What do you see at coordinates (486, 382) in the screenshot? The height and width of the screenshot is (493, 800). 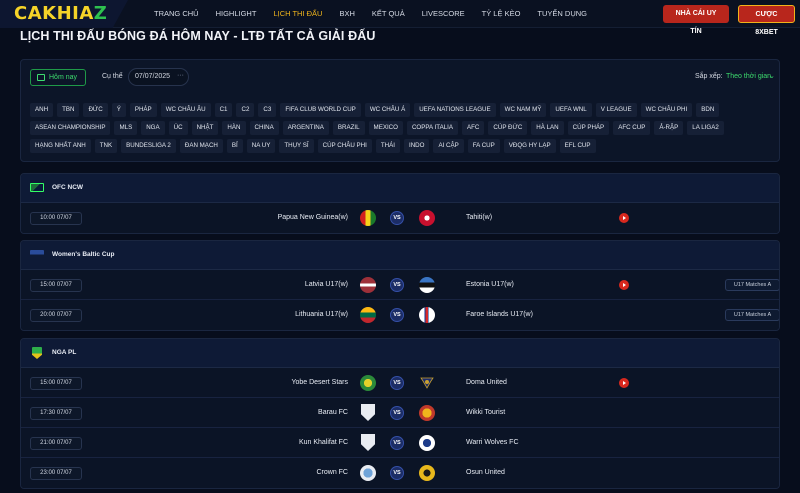 I see `away-team-name: Doma United` at bounding box center [486, 382].